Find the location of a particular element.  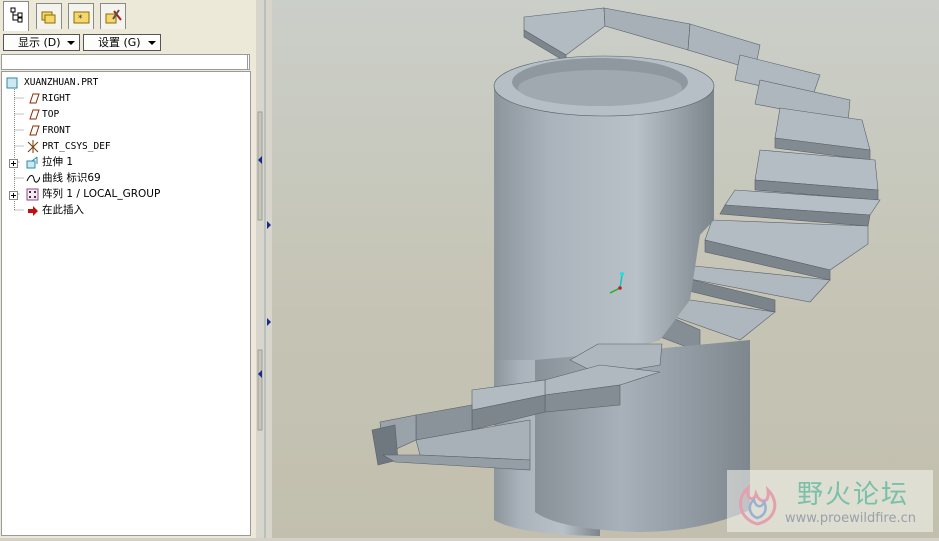

folder-icon is located at coordinates (48, 17).